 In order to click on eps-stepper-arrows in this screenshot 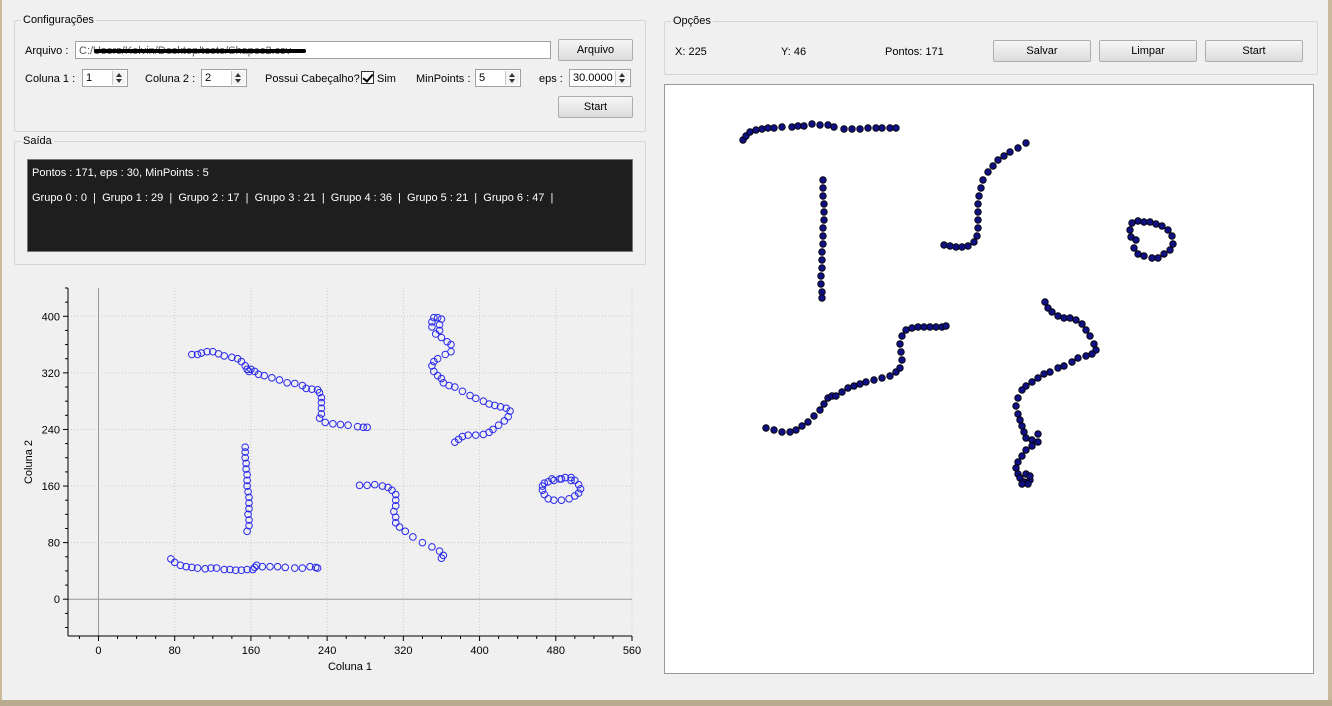, I will do `click(622, 78)`.